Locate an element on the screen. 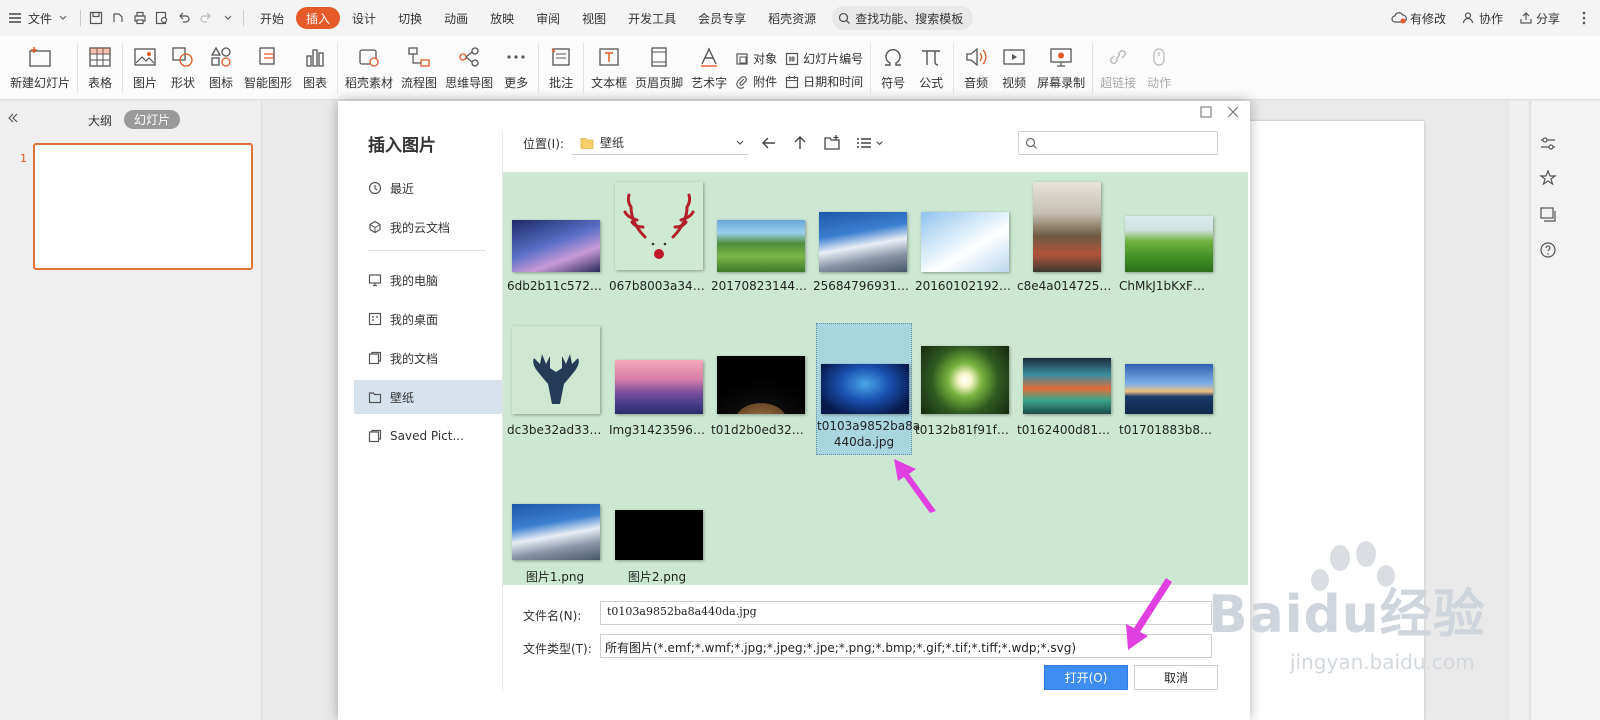 The height and width of the screenshot is (720, 1600). more-options-button is located at coordinates (1584, 18).